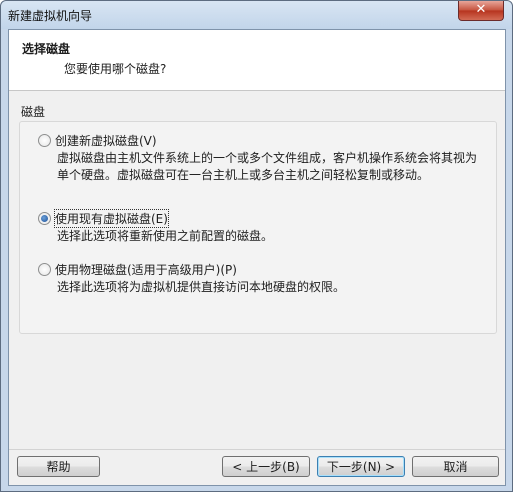 The image size is (513, 492). What do you see at coordinates (201, 287) in the screenshot?
I see `option-description: 选择此选项将为虚拟机提供直接访问本地硬盘的权限。` at bounding box center [201, 287].